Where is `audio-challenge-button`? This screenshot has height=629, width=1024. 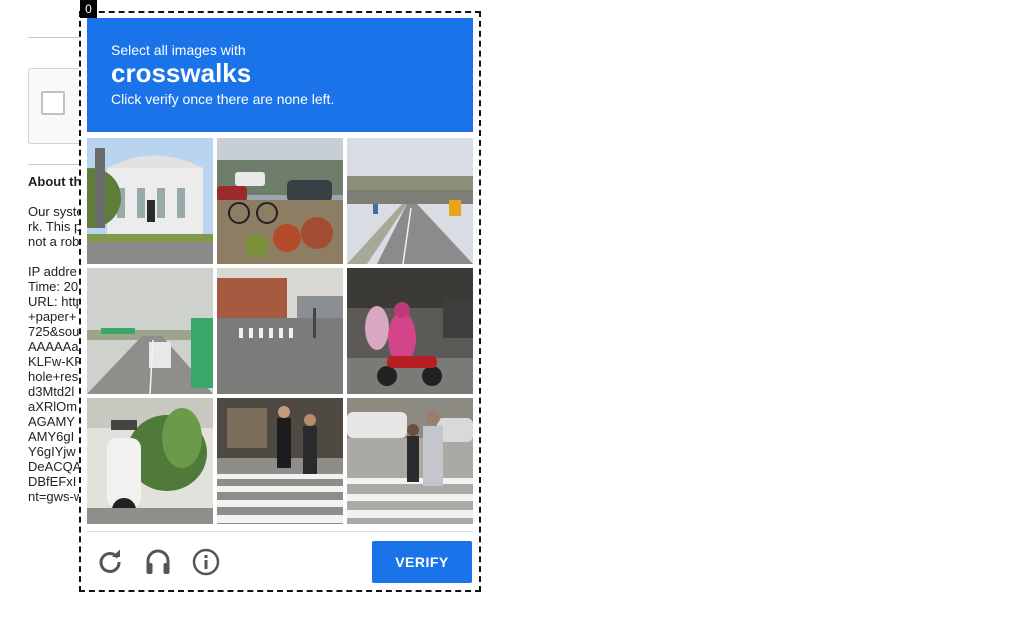
audio-challenge-button is located at coordinates (158, 562).